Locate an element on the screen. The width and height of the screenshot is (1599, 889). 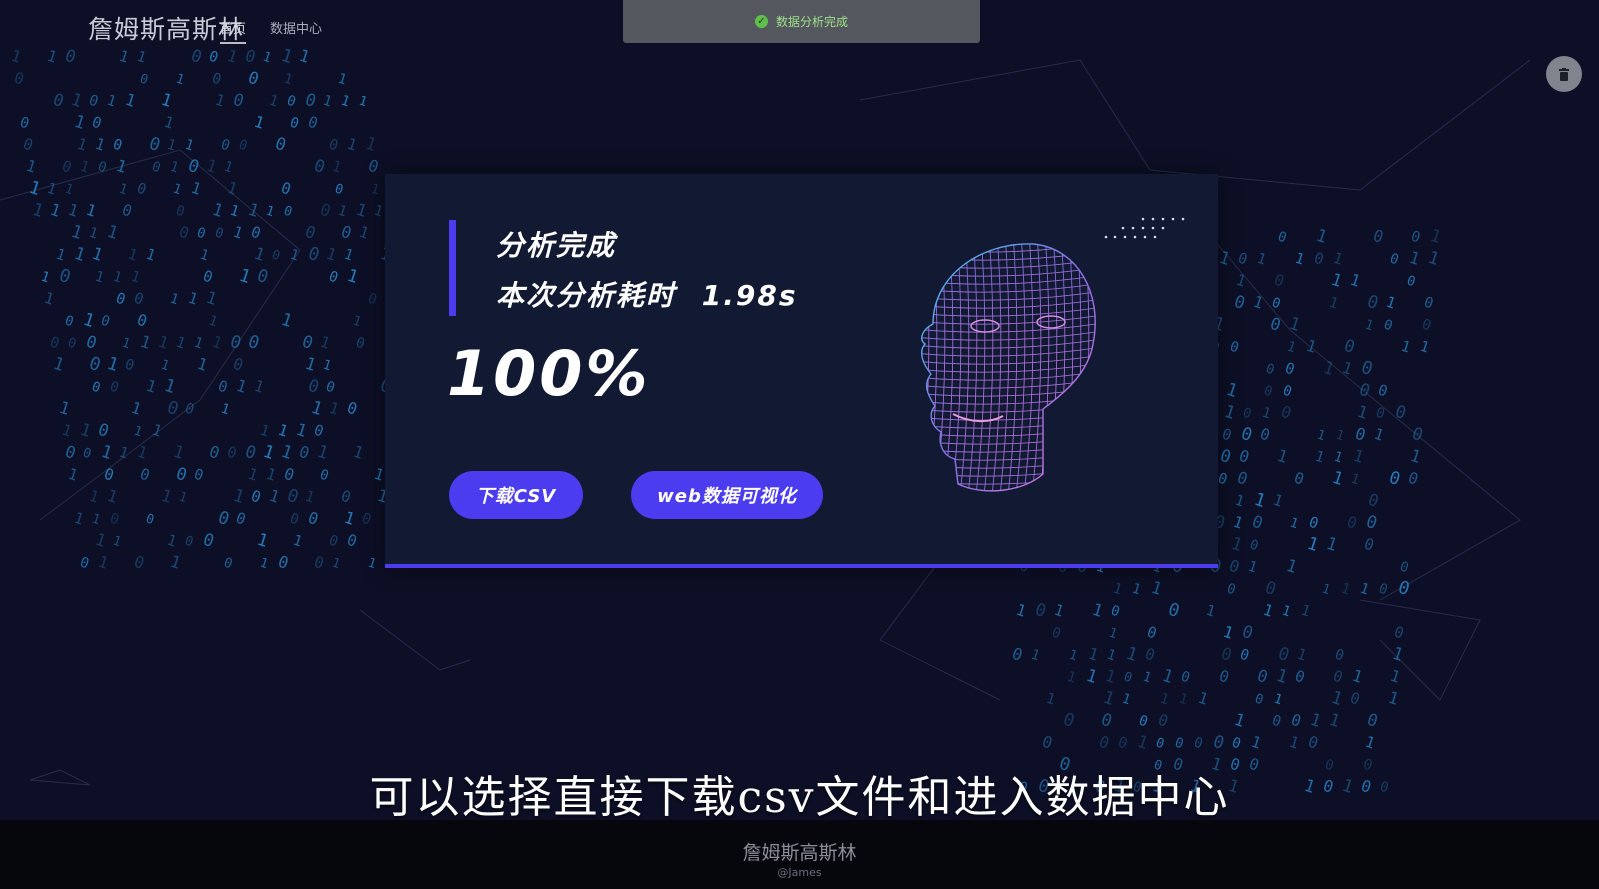
web-visualization-button: web数据可视化 is located at coordinates (727, 495).